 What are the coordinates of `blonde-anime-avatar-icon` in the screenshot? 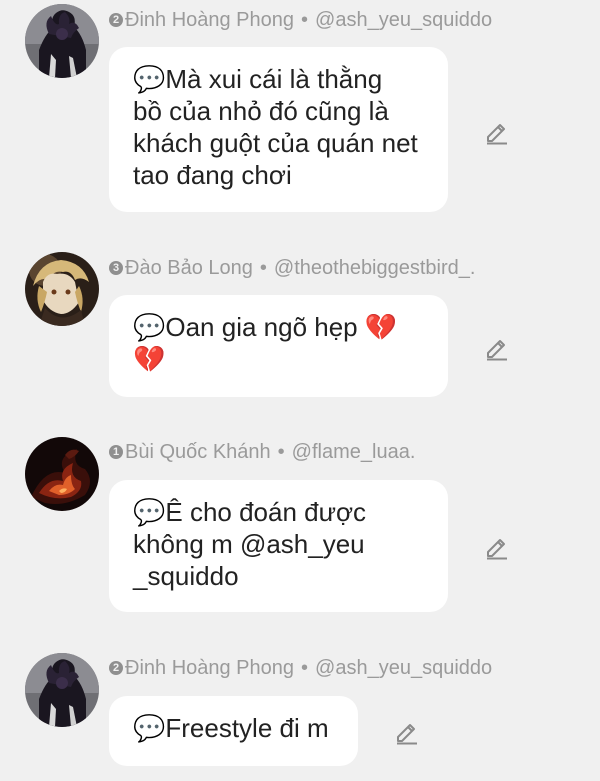 It's located at (62, 289).